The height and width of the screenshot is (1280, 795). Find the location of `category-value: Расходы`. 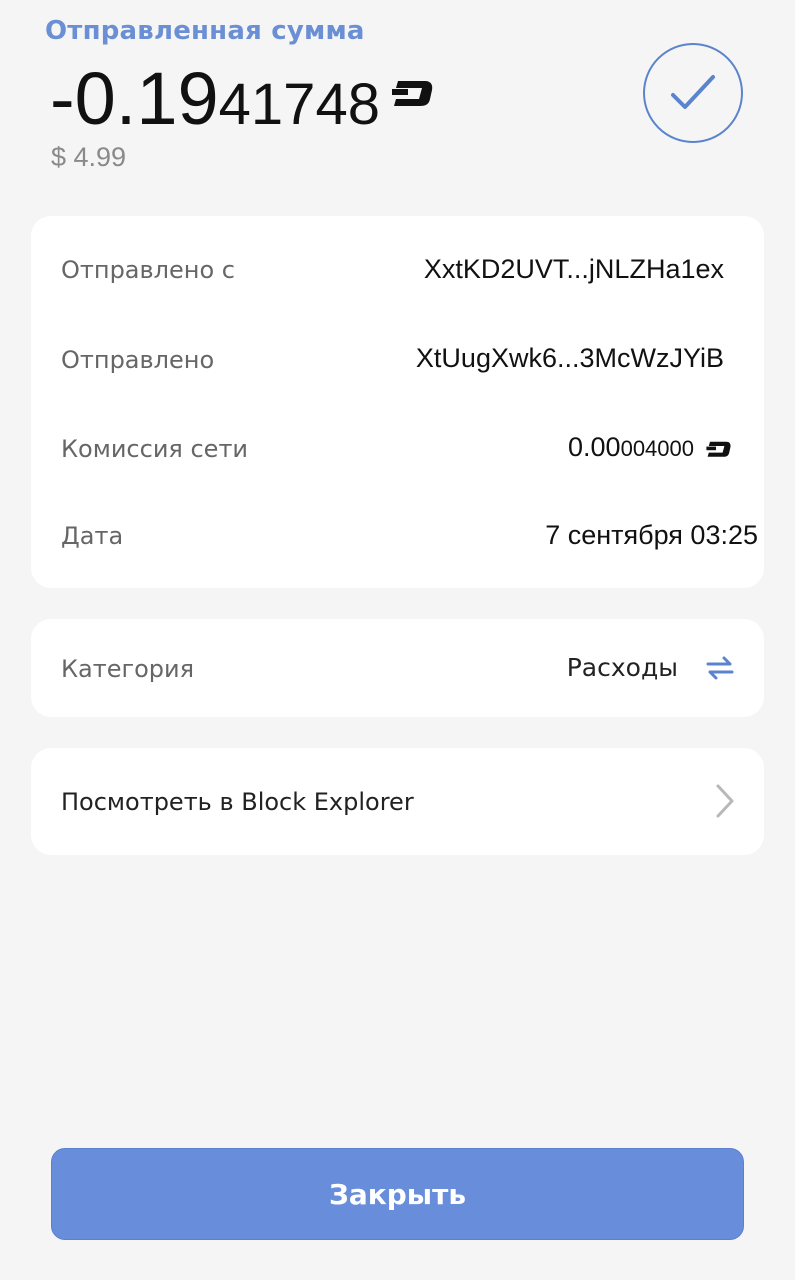

category-value: Расходы is located at coordinates (622, 667).